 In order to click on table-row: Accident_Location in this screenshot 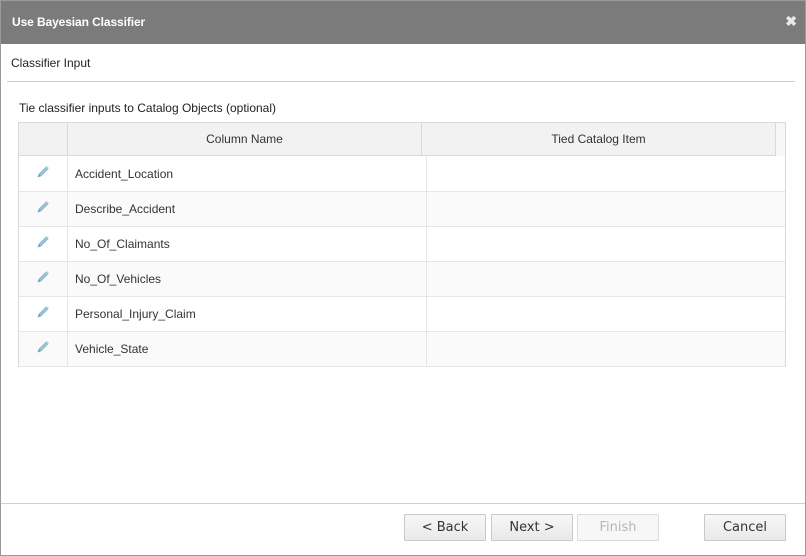, I will do `click(402, 174)`.